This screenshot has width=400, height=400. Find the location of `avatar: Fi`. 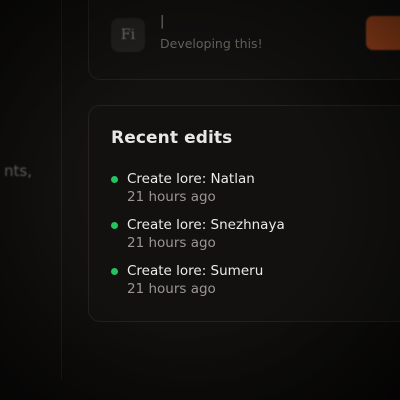

avatar: Fi is located at coordinates (128, 35).